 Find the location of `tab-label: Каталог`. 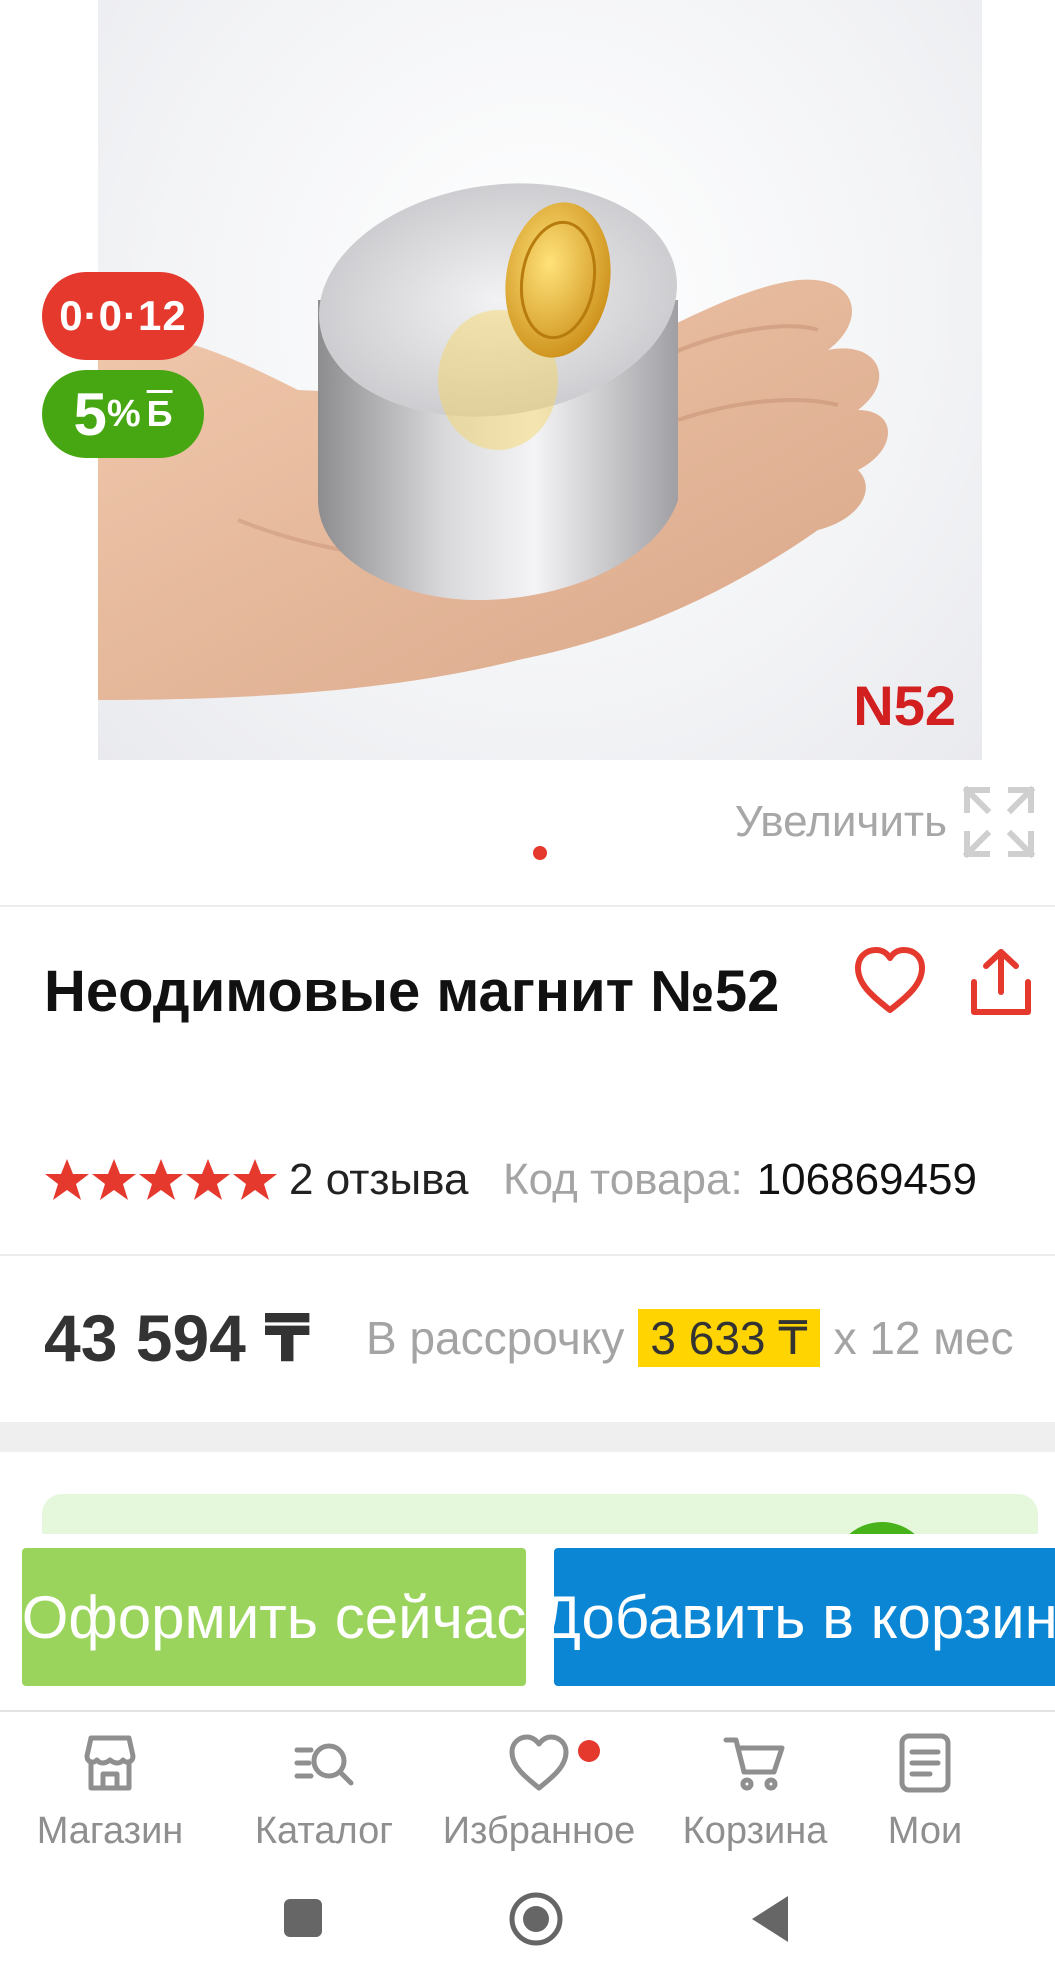

tab-label: Каталог is located at coordinates (324, 1831).